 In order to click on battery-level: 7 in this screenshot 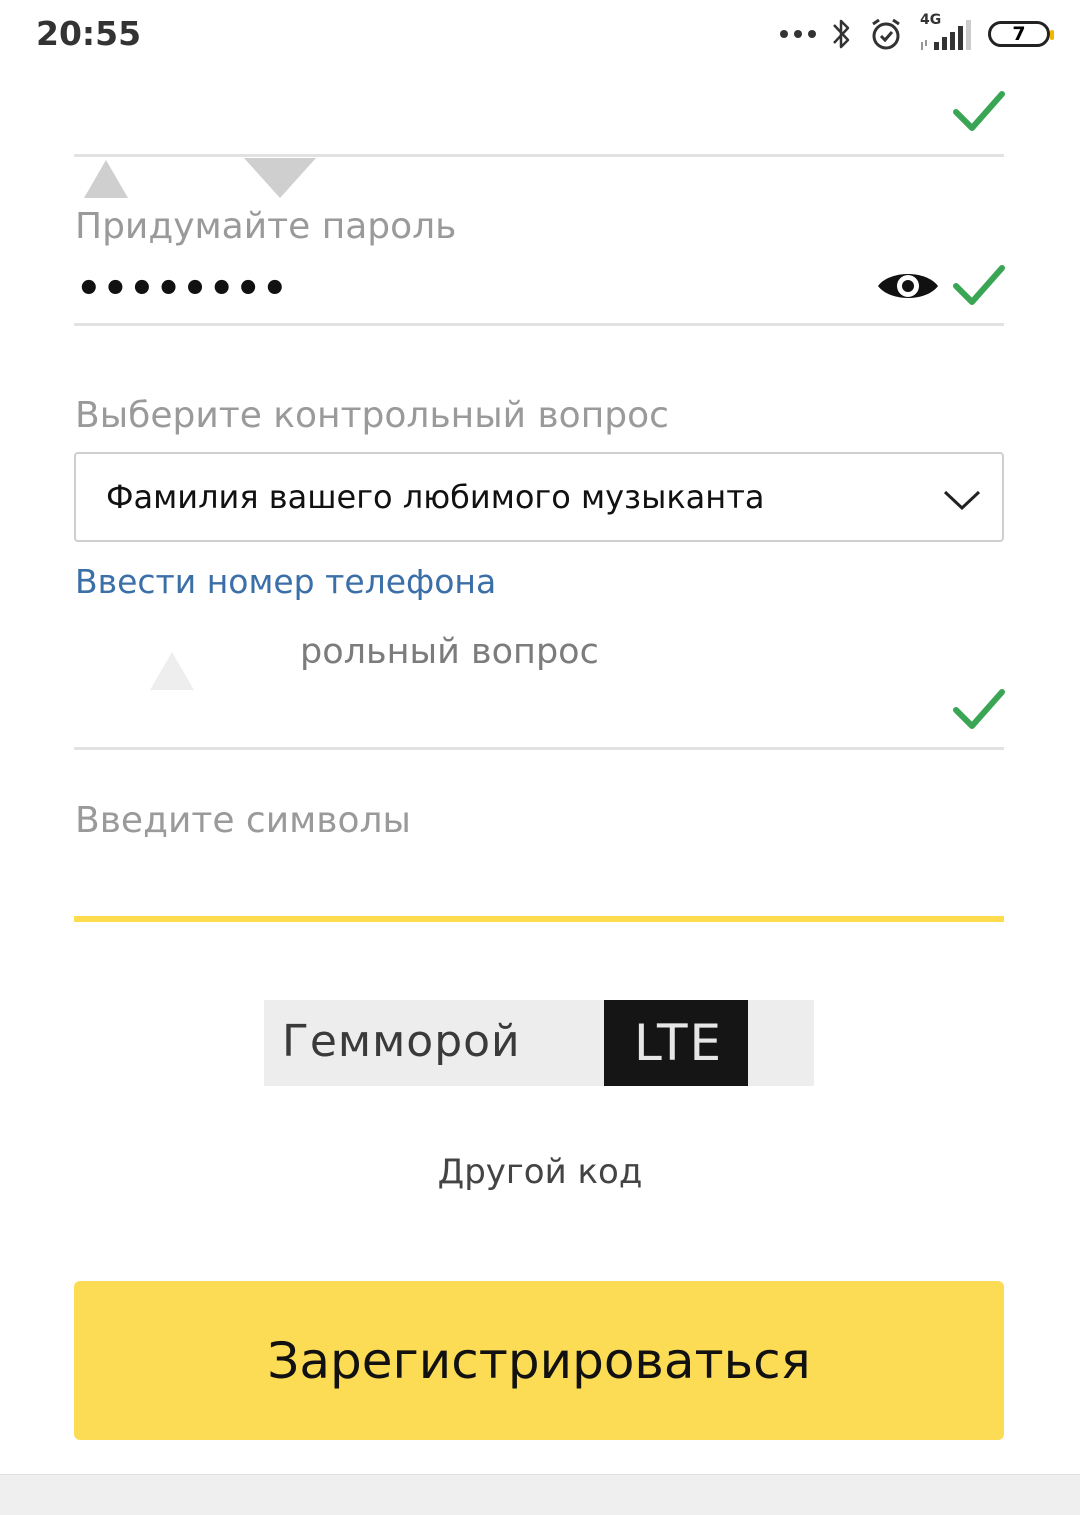, I will do `click(1019, 34)`.